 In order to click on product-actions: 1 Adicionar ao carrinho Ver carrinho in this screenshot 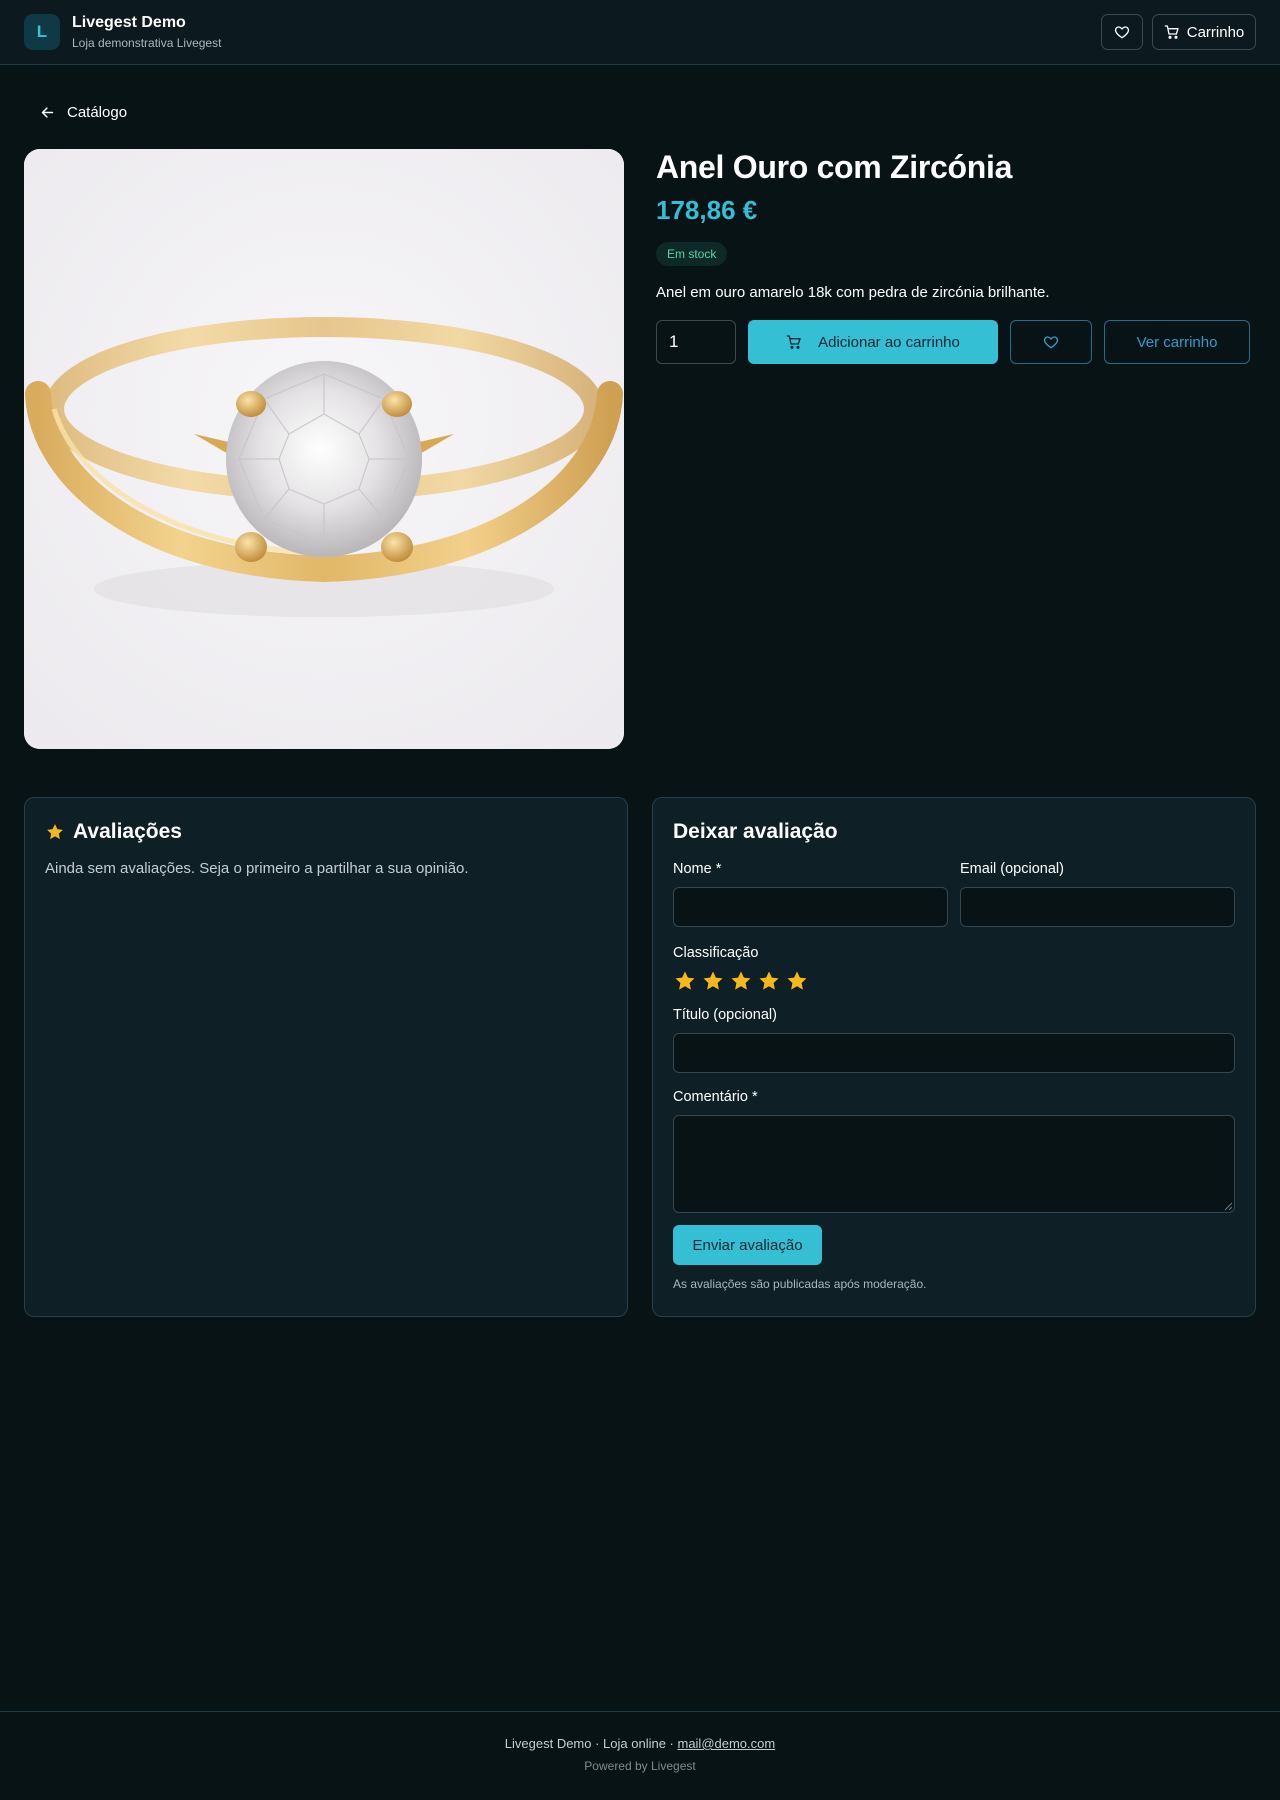, I will do `click(953, 342)`.